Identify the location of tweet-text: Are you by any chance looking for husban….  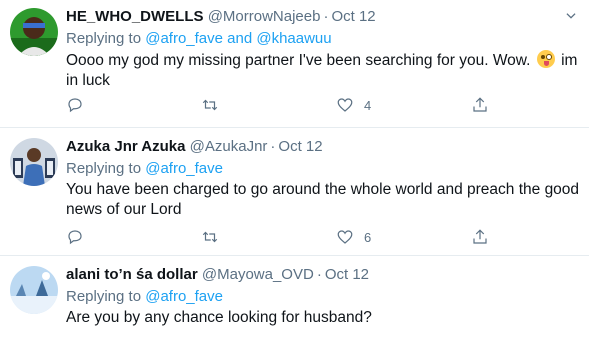
(219, 317).